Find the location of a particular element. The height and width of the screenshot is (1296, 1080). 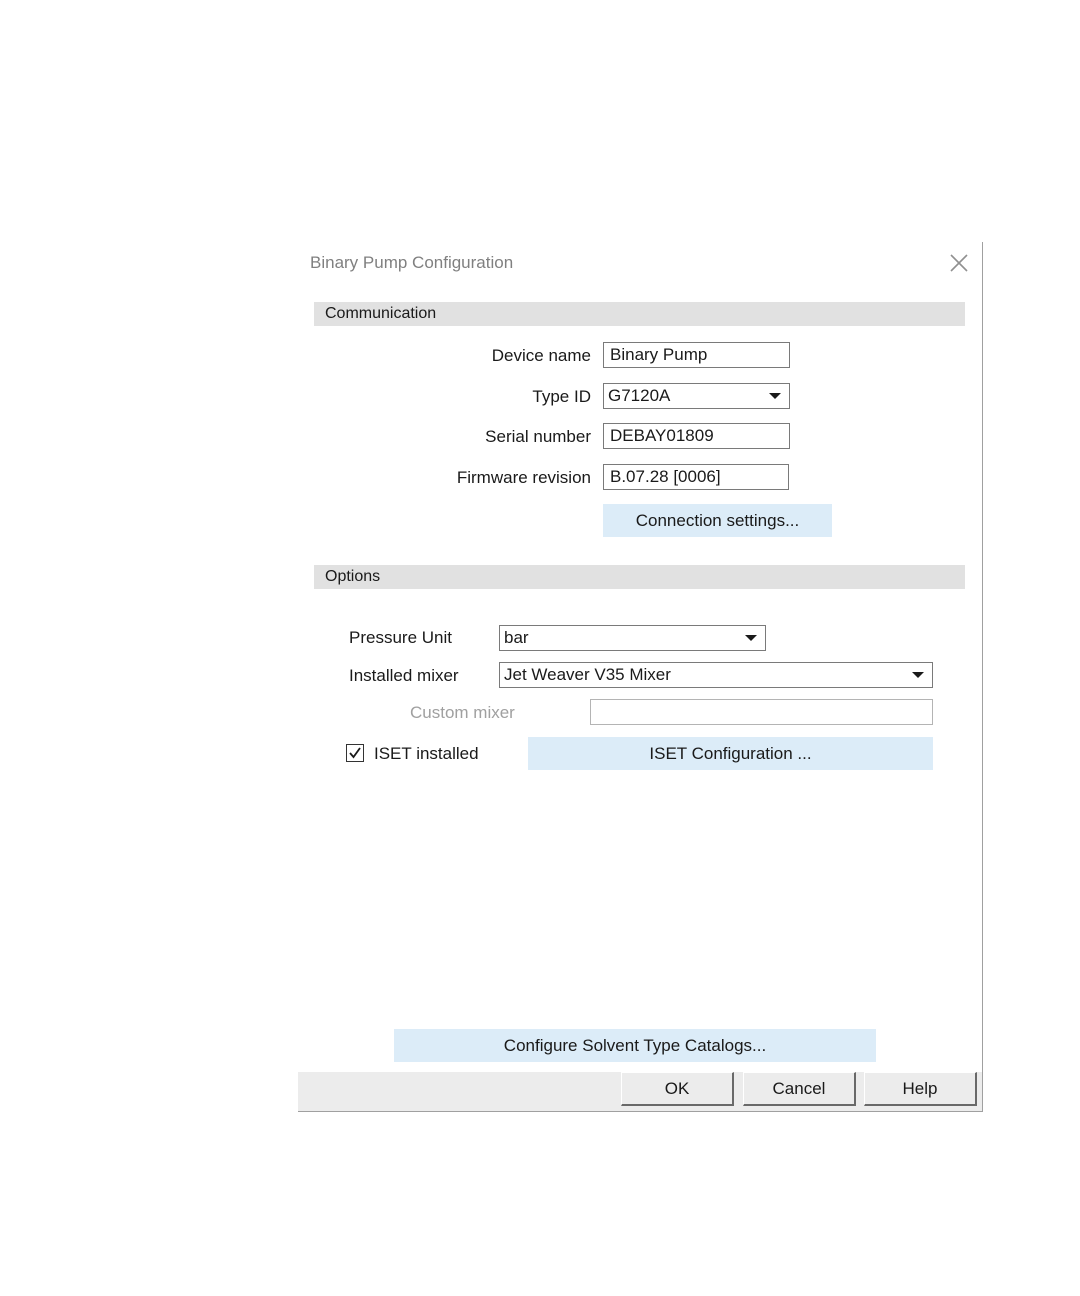

type-id-dropdown: G7120A is located at coordinates (696, 396).